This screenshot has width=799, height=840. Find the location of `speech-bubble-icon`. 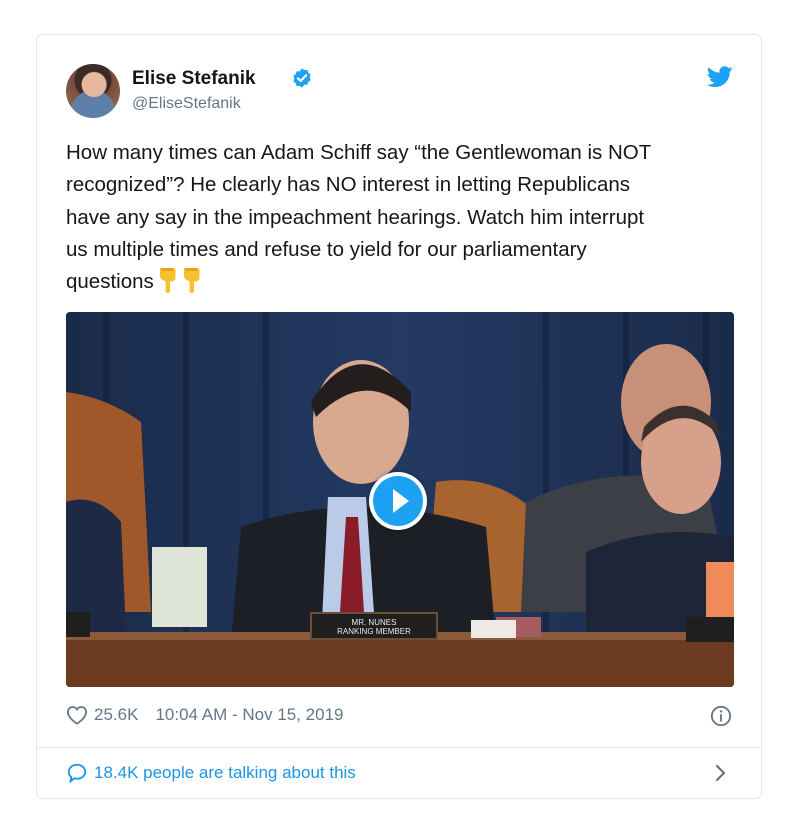

speech-bubble-icon is located at coordinates (77, 773).